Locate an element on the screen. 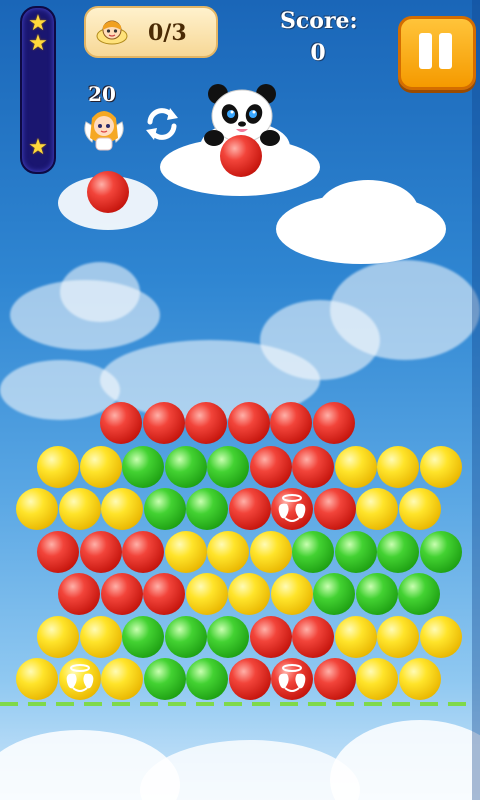 Image resolution: width=480 pixels, height=800 pixels. angel-goal-icon is located at coordinates (112, 32).